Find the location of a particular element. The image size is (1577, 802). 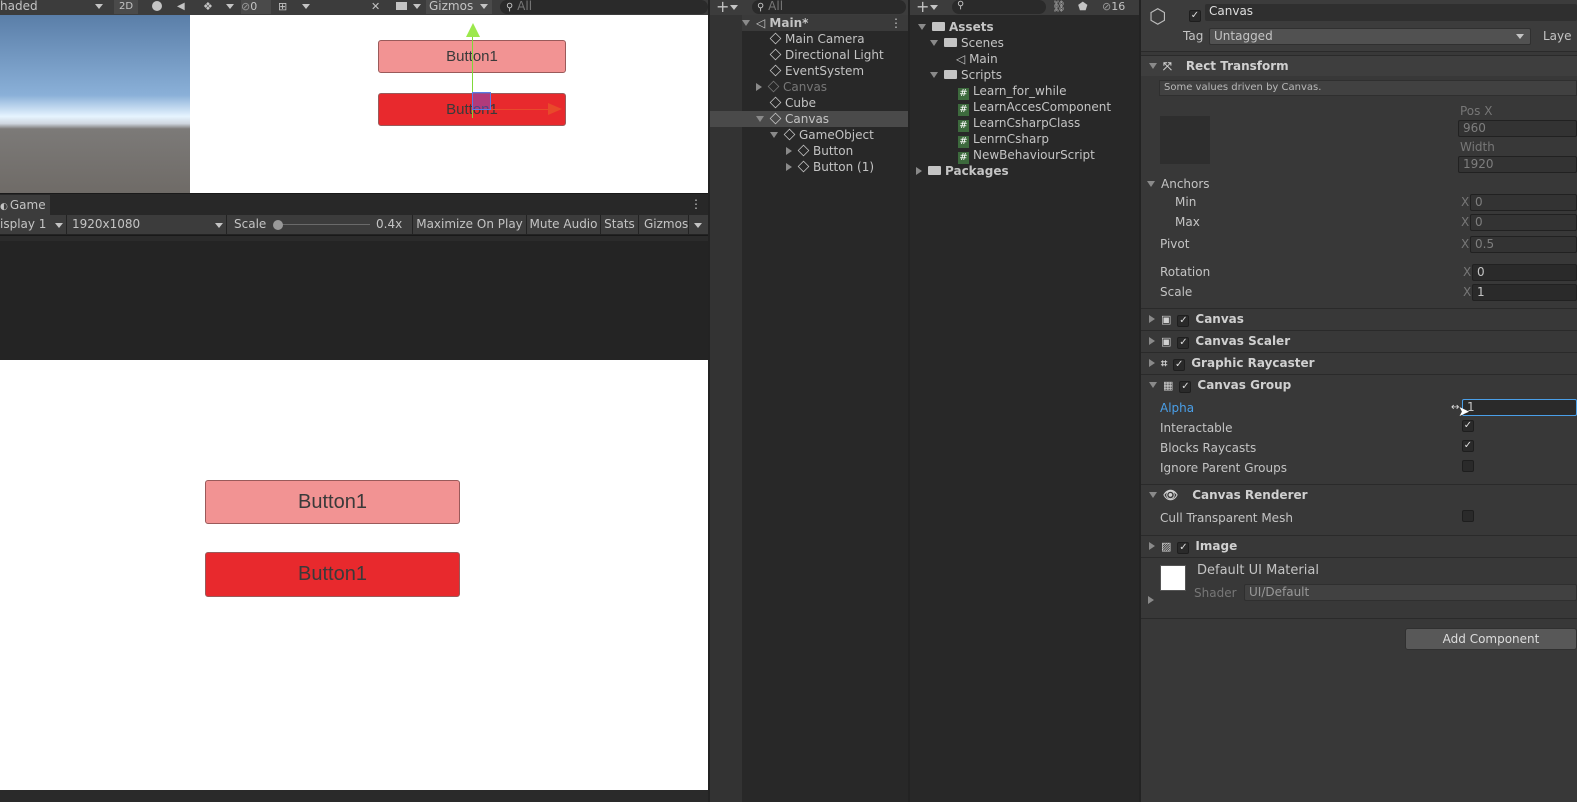

project-item-assets: Assets is located at coordinates (956, 27).